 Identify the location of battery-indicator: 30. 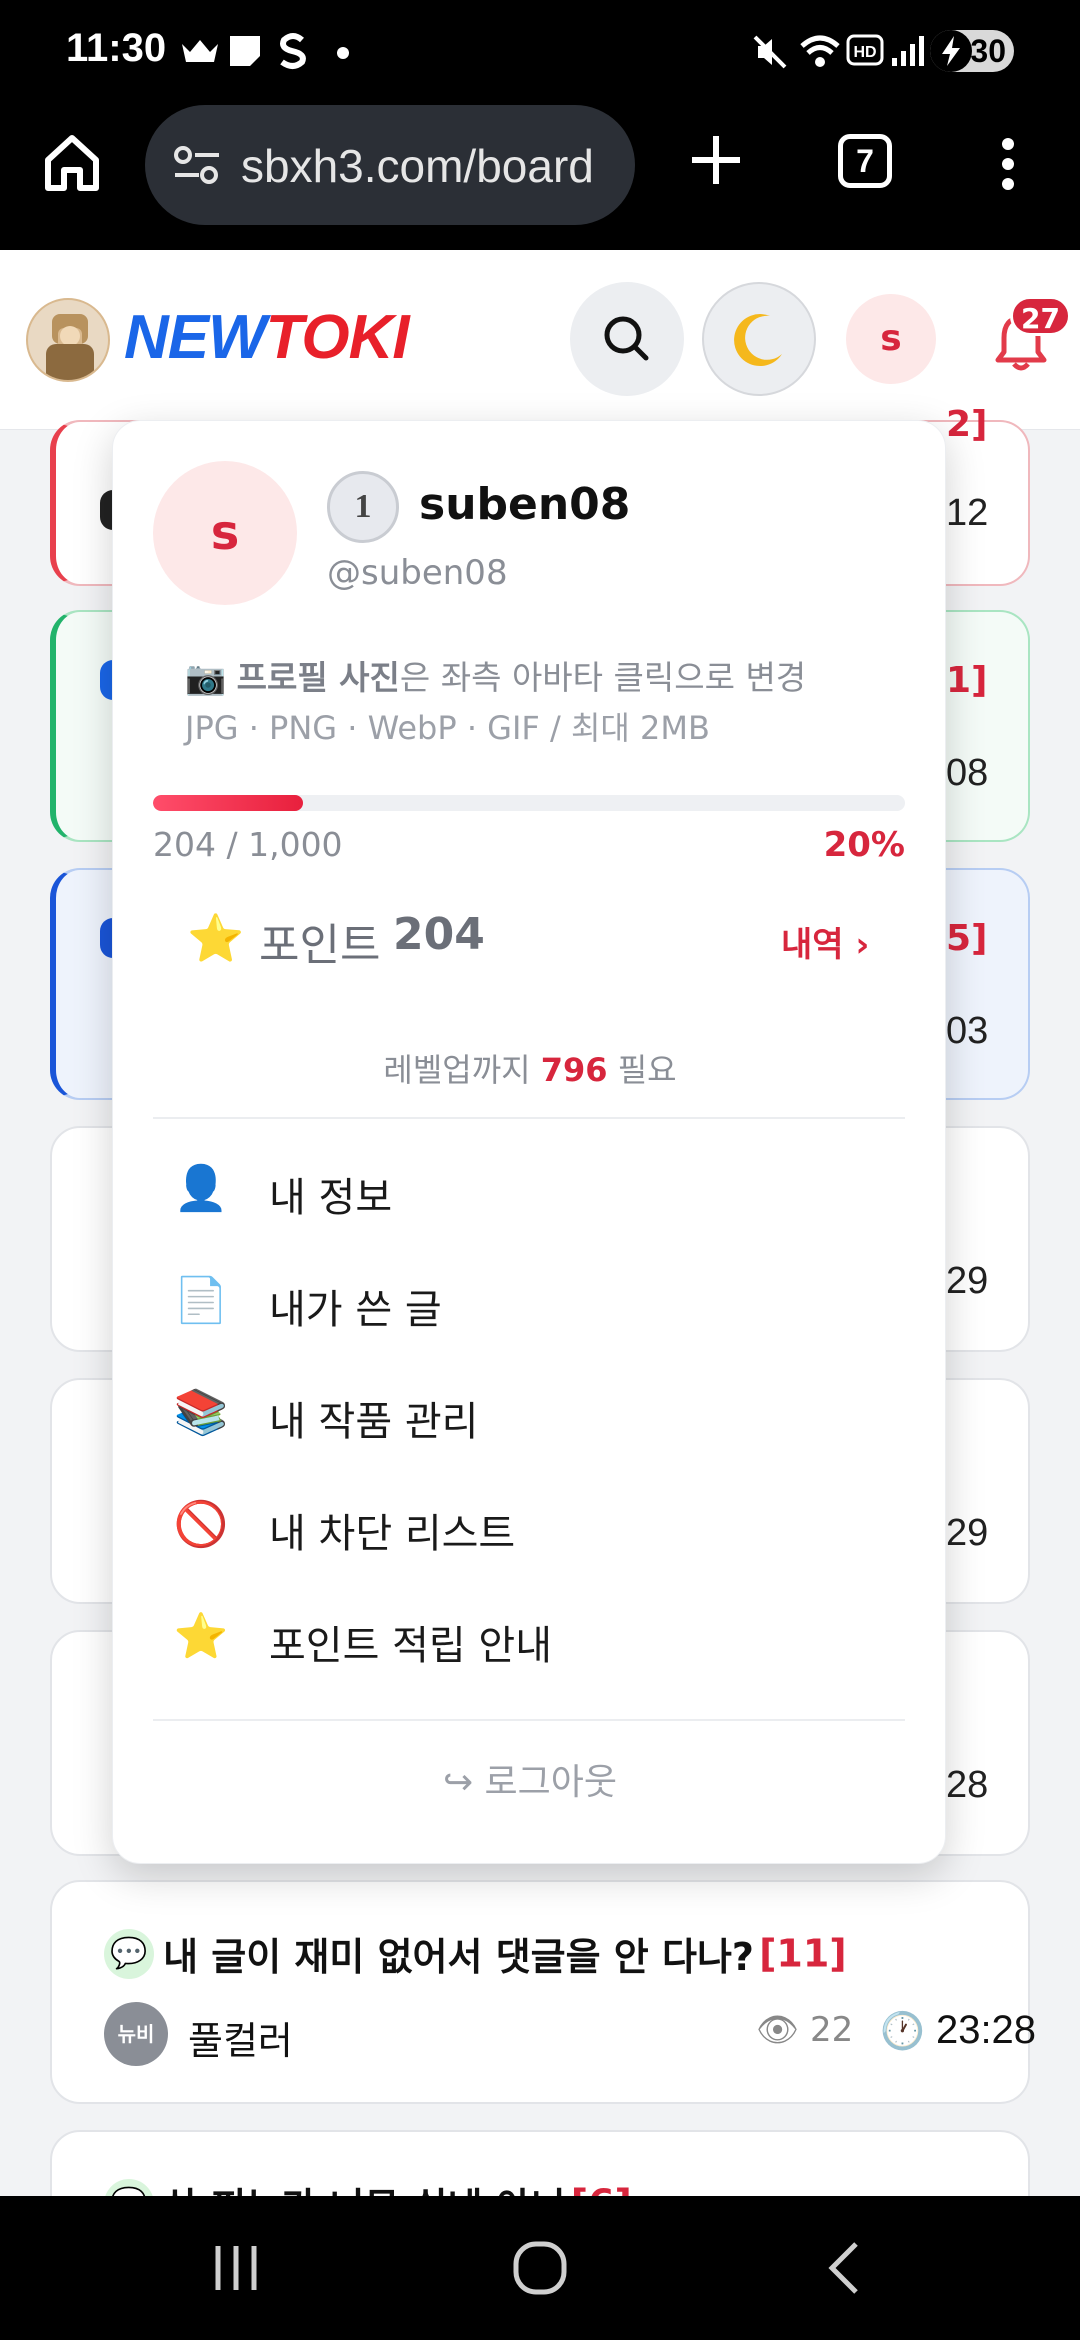
(972, 51).